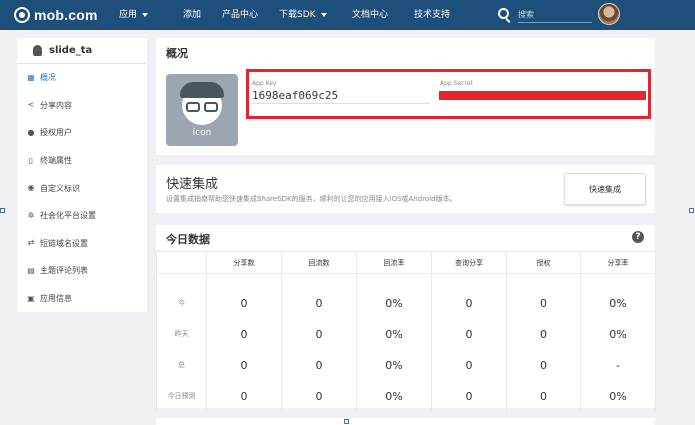 The height and width of the screenshot is (425, 695). Describe the element at coordinates (82, 106) in the screenshot. I see `sidebar-item-share-content: < 分享内容` at that location.